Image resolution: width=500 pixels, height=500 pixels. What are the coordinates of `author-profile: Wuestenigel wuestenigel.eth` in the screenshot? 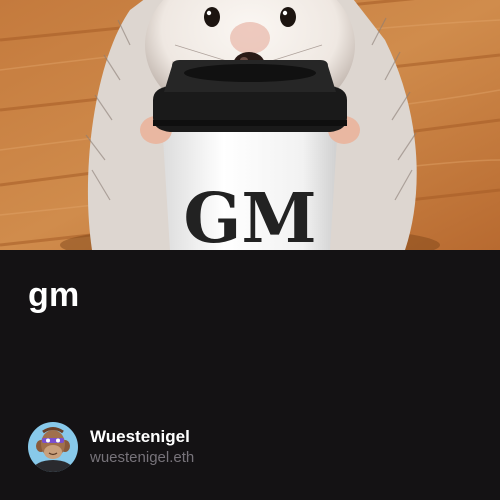 It's located at (111, 447).